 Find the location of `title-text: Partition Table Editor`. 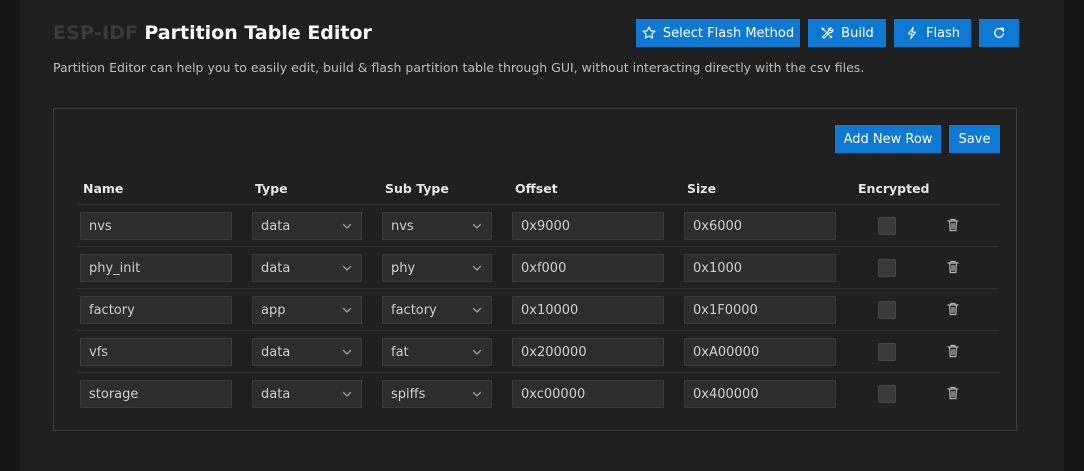

title-text: Partition Table Editor is located at coordinates (258, 33).